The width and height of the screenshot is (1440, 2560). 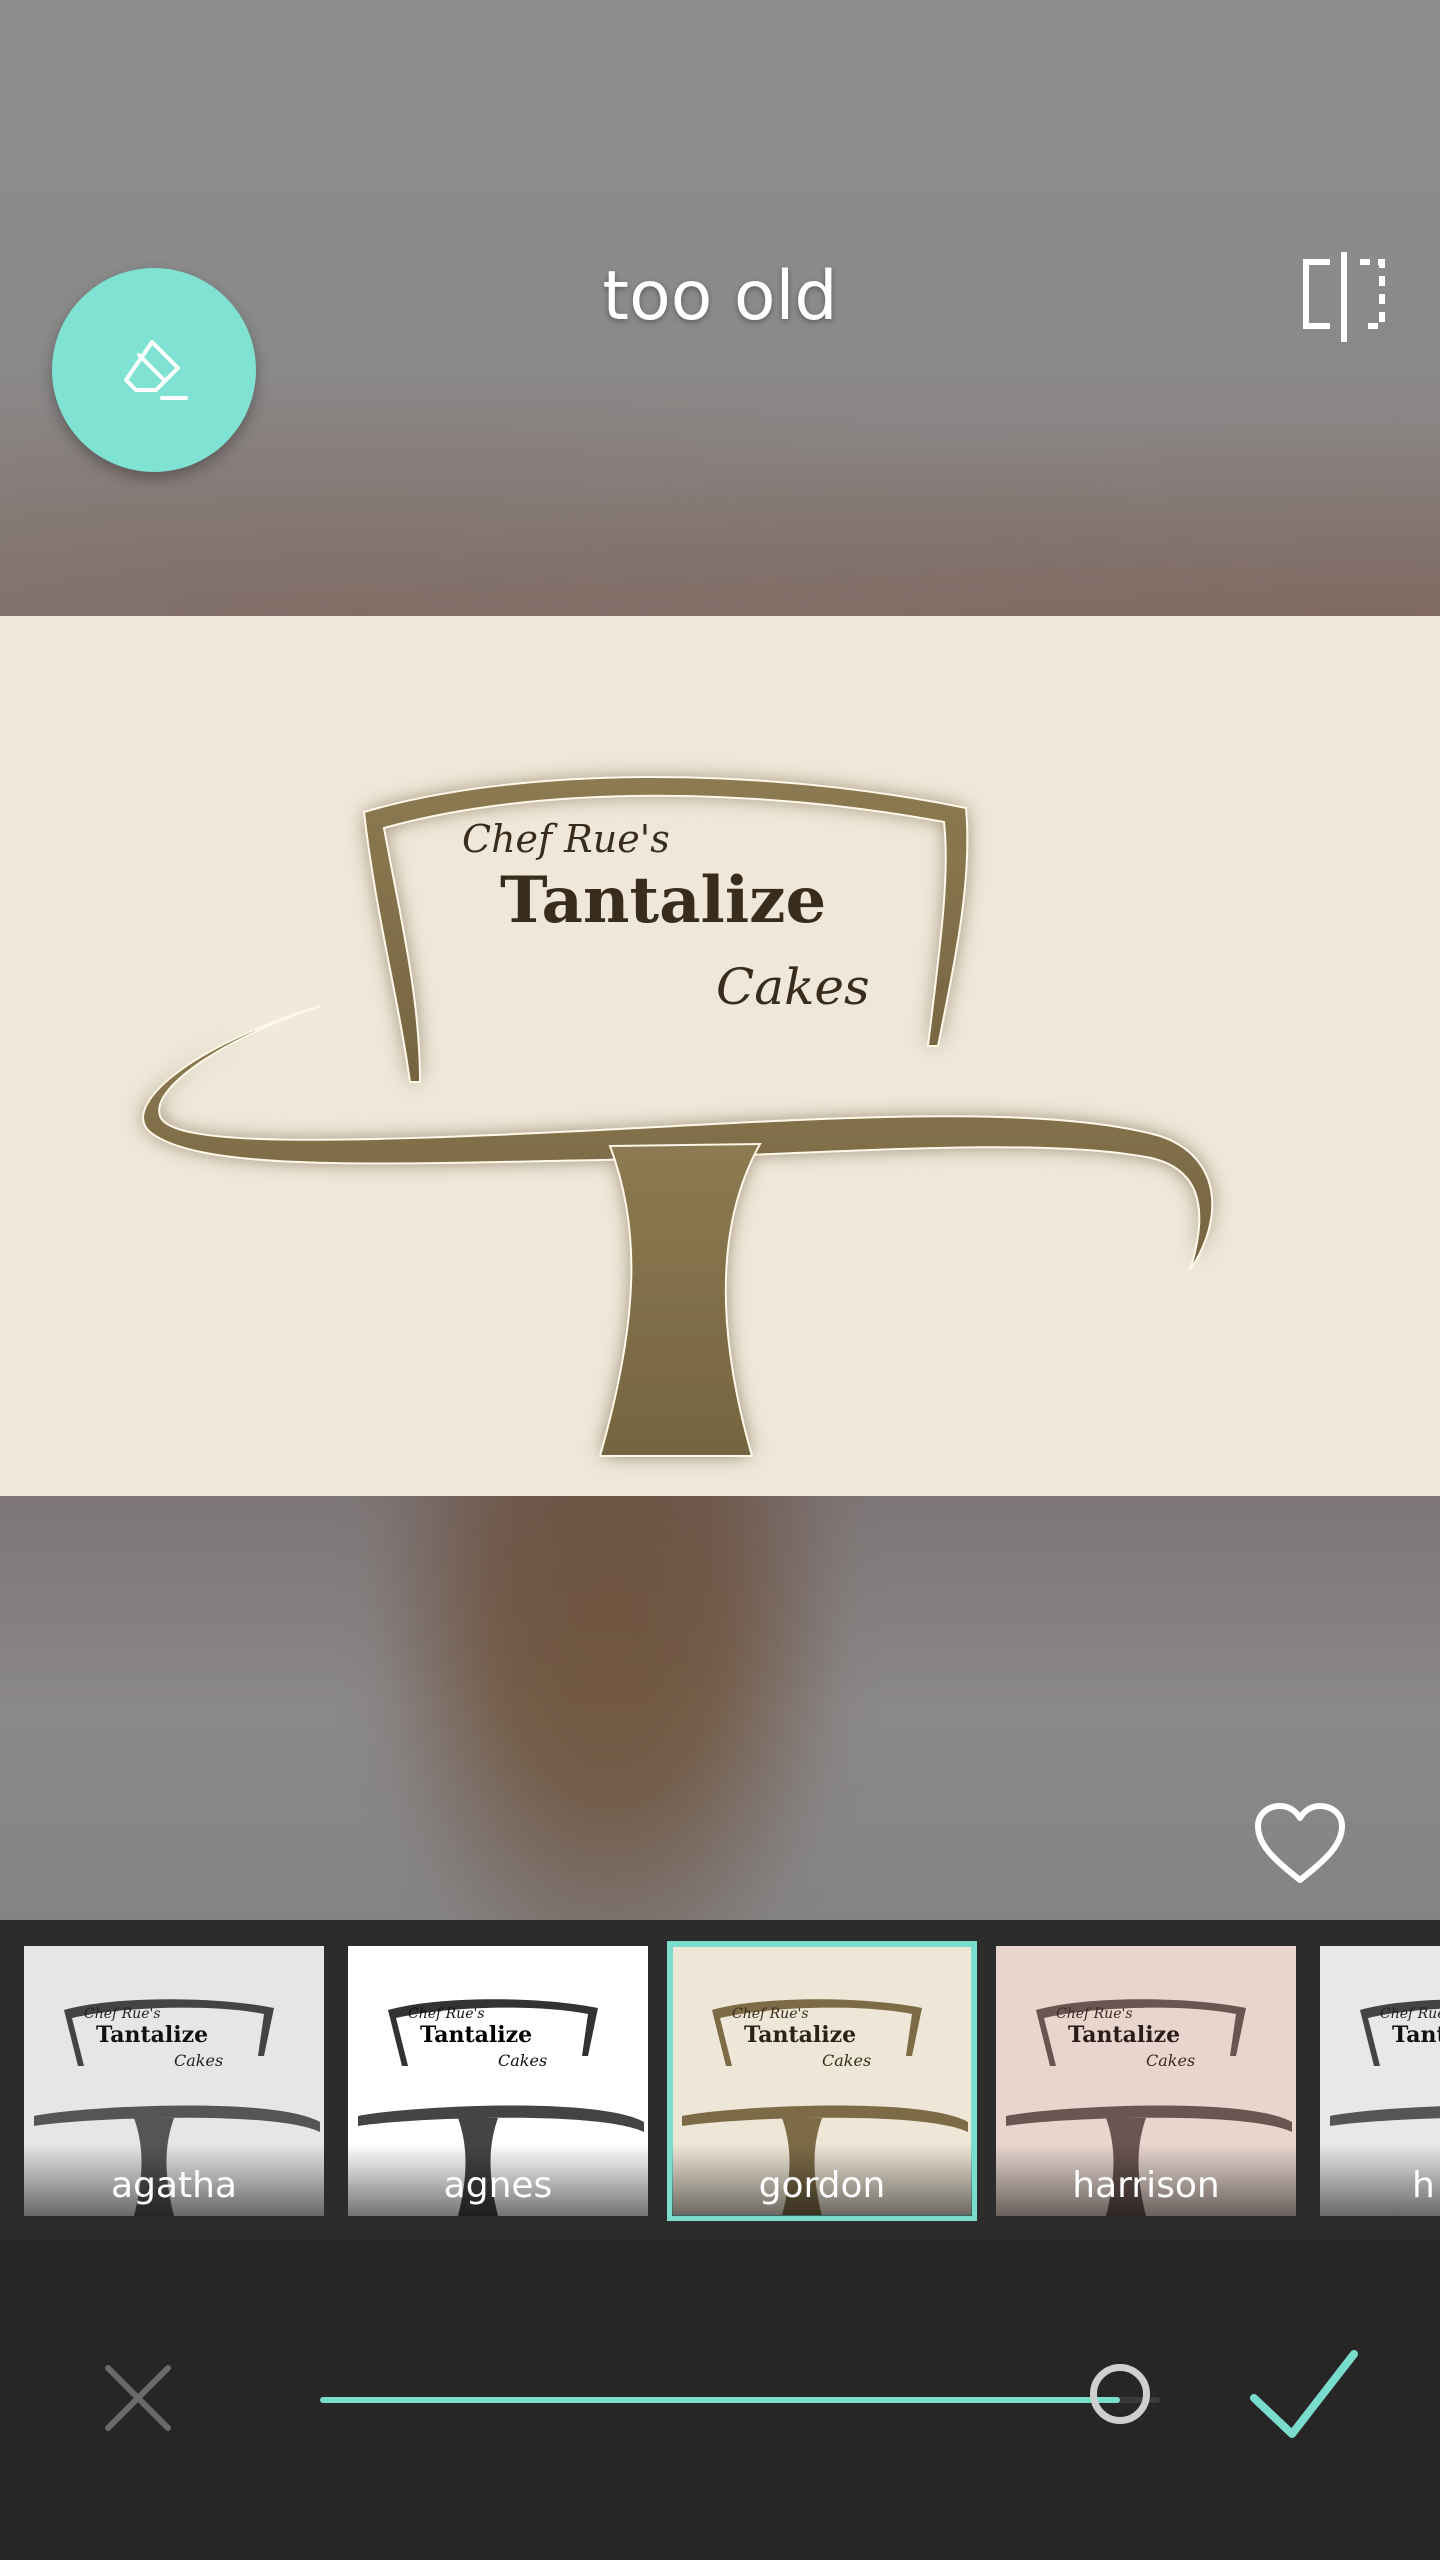 What do you see at coordinates (1380, 2081) in the screenshot?
I see `filter-thumb-partial: Chef Rue's Tantalize h` at bounding box center [1380, 2081].